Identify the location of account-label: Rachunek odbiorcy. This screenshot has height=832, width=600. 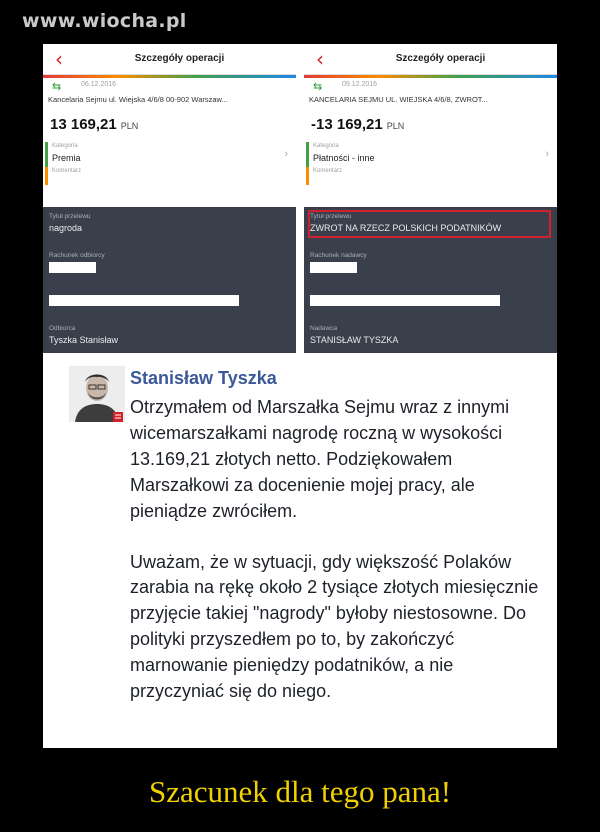
(77, 255).